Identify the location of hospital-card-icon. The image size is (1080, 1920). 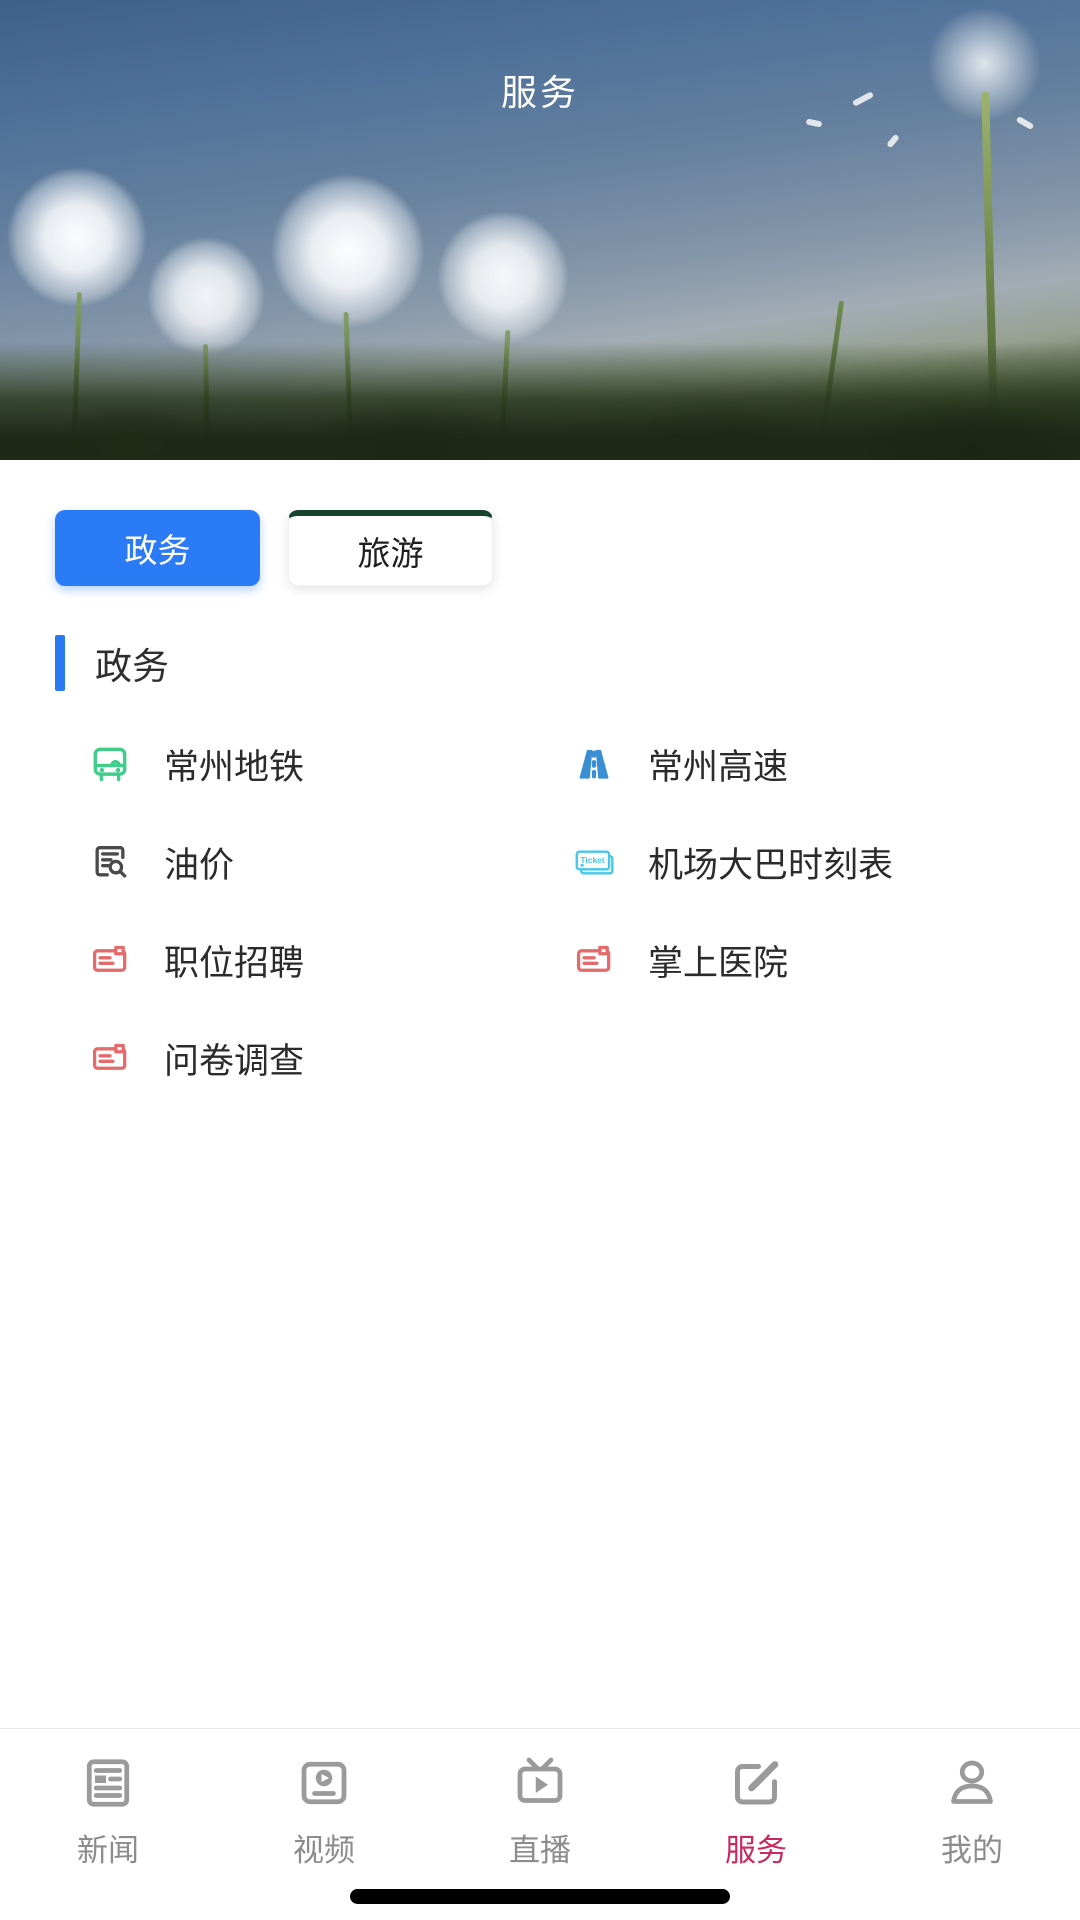
(593, 958).